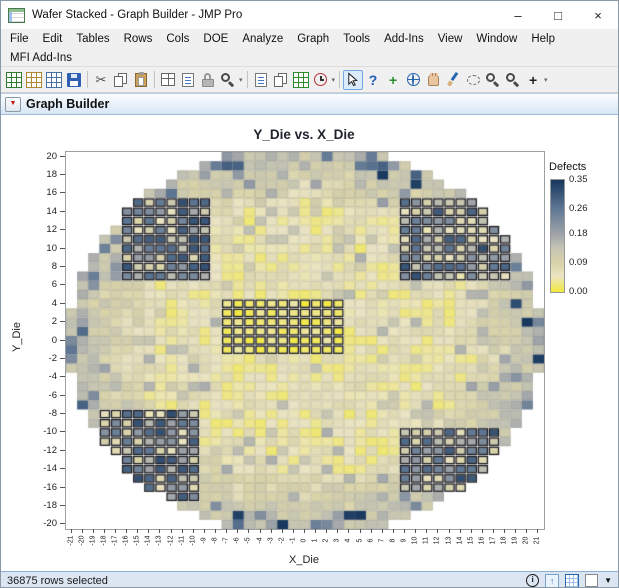  I want to click on cut-icon: ✂, so click(101, 80).